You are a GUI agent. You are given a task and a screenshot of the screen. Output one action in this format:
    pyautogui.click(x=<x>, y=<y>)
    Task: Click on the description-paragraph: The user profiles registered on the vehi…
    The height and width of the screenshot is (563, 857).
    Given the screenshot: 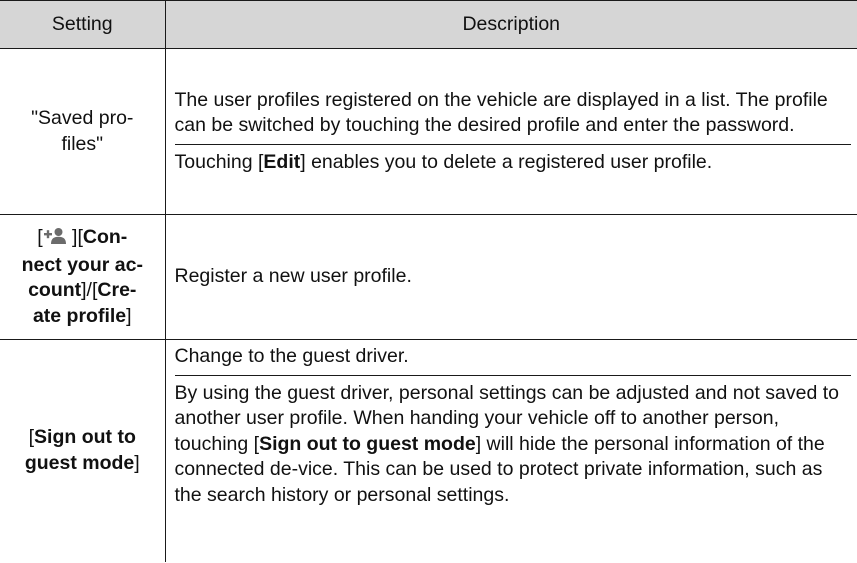 What is the action you would take?
    pyautogui.click(x=501, y=112)
    